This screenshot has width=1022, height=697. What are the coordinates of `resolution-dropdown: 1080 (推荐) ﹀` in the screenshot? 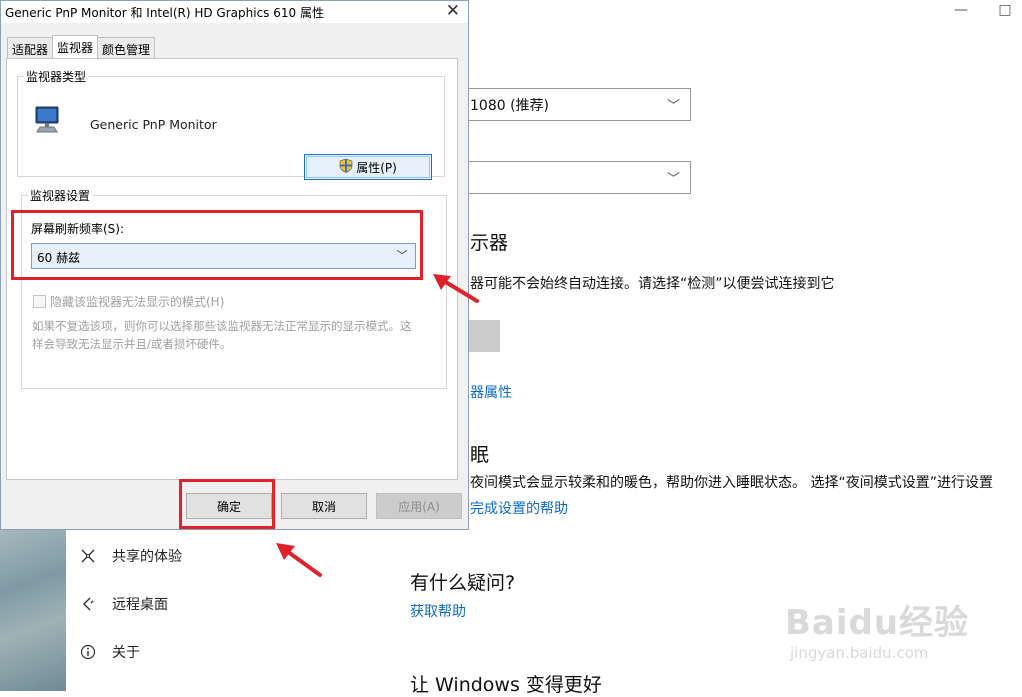 It's located at (577, 104).